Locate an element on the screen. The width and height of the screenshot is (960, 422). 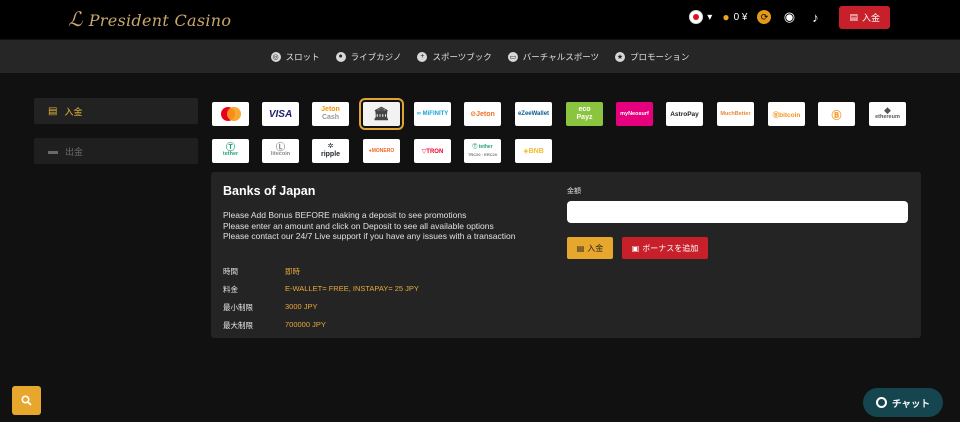
nav-item-virtual-sports: ▭ バーチャルスポーツ is located at coordinates (553, 57).